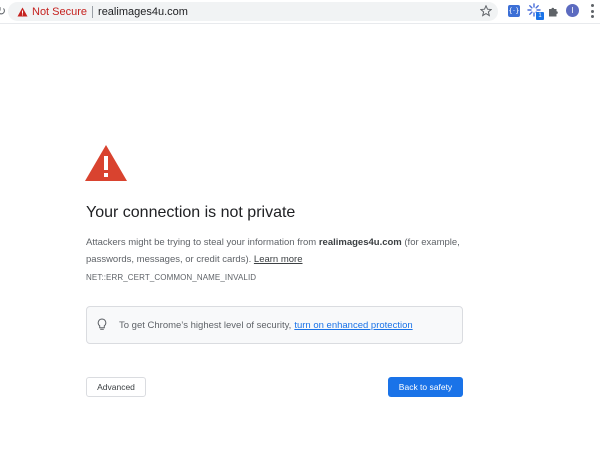  Describe the element at coordinates (360, 242) in the screenshot. I see `site-name: realimages4u.com` at that location.